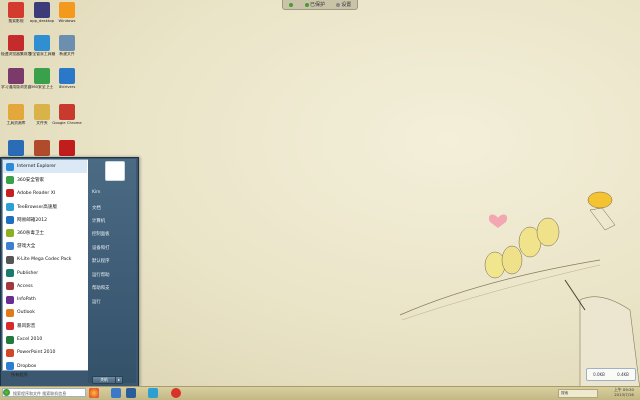 This screenshot has height=400, width=640. I want to click on shutdown-button: 关机, so click(104, 380).